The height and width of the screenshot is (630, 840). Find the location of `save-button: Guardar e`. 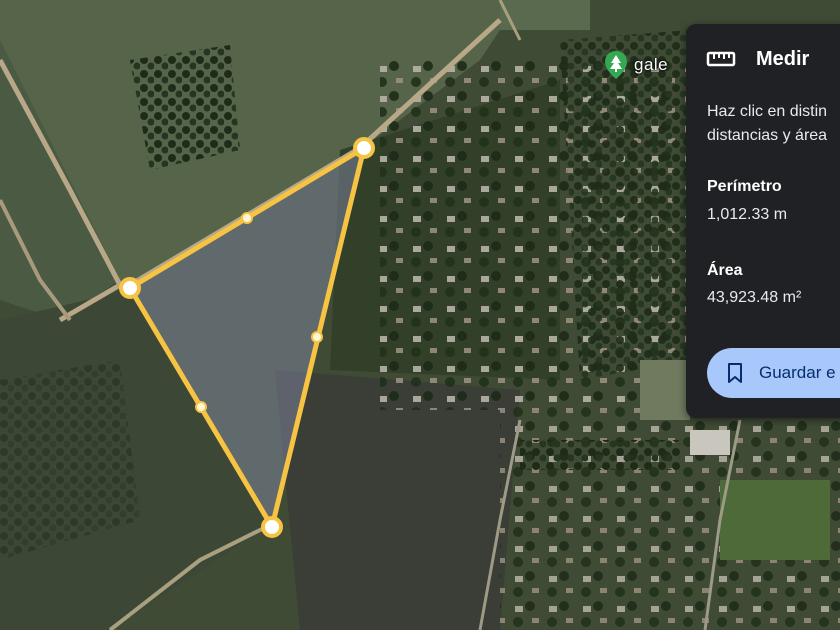

save-button: Guardar e is located at coordinates (773, 373).